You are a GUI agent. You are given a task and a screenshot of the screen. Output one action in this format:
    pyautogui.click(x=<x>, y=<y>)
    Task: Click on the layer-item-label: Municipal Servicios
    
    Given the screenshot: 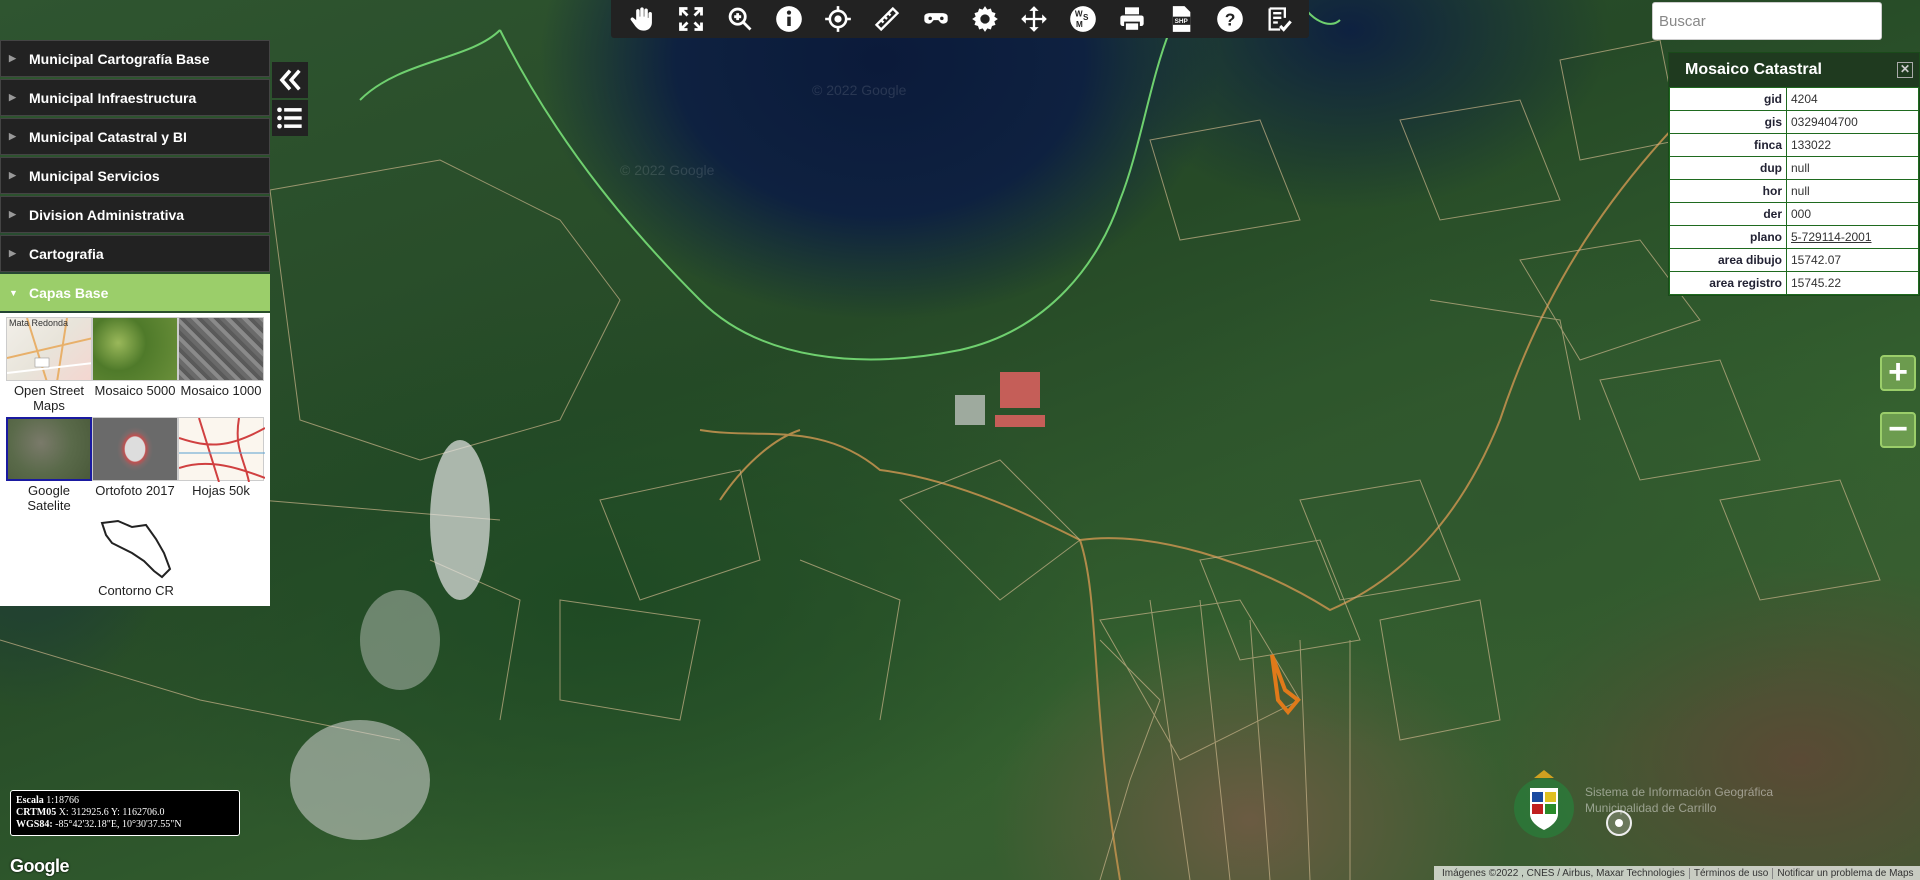 What is the action you would take?
    pyautogui.click(x=94, y=175)
    